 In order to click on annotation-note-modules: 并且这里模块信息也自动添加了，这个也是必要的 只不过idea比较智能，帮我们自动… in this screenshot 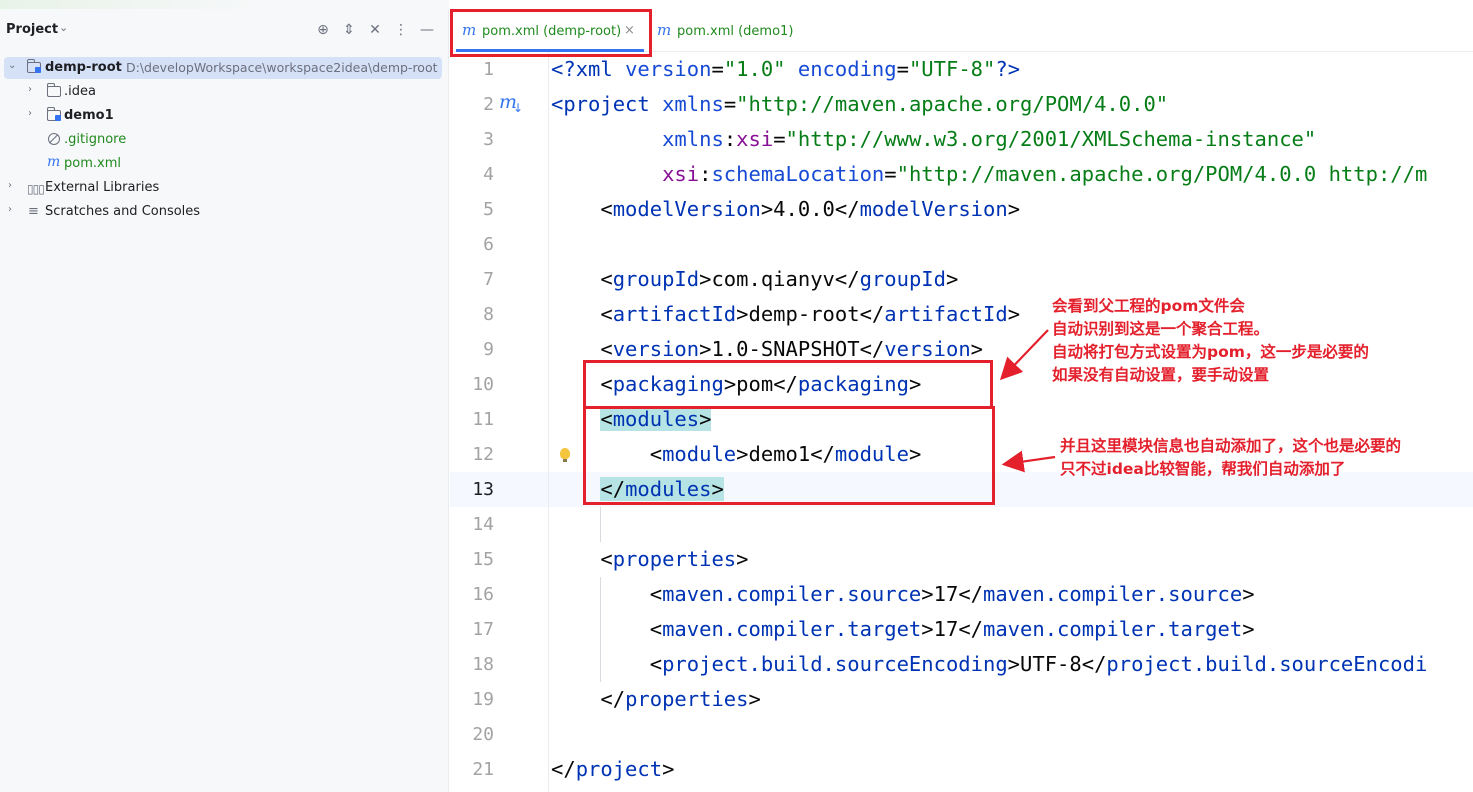, I will do `click(1230, 458)`.